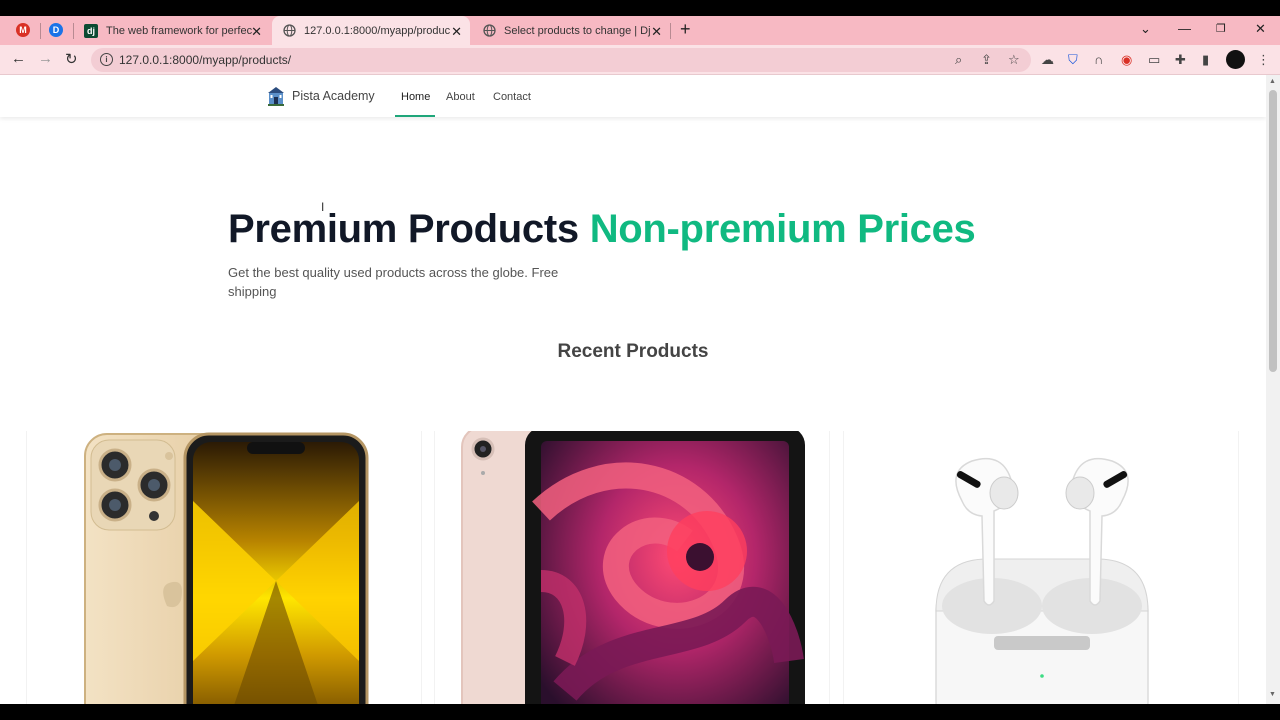 Image resolution: width=1280 pixels, height=720 pixels. I want to click on tab-title: 127.0.0.1:8000/myapp/products/, so click(377, 30).